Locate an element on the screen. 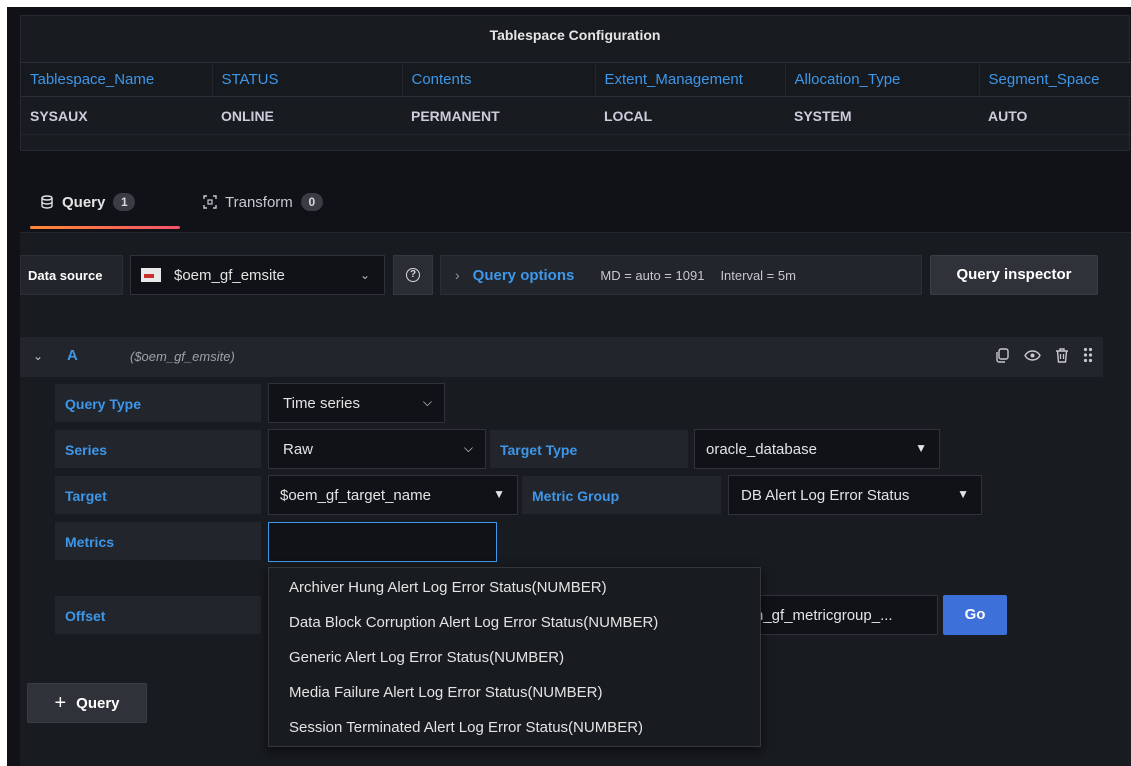 Image resolution: width=1131 pixels, height=766 pixels. panel-title: Tablespace Configuration is located at coordinates (575, 35).